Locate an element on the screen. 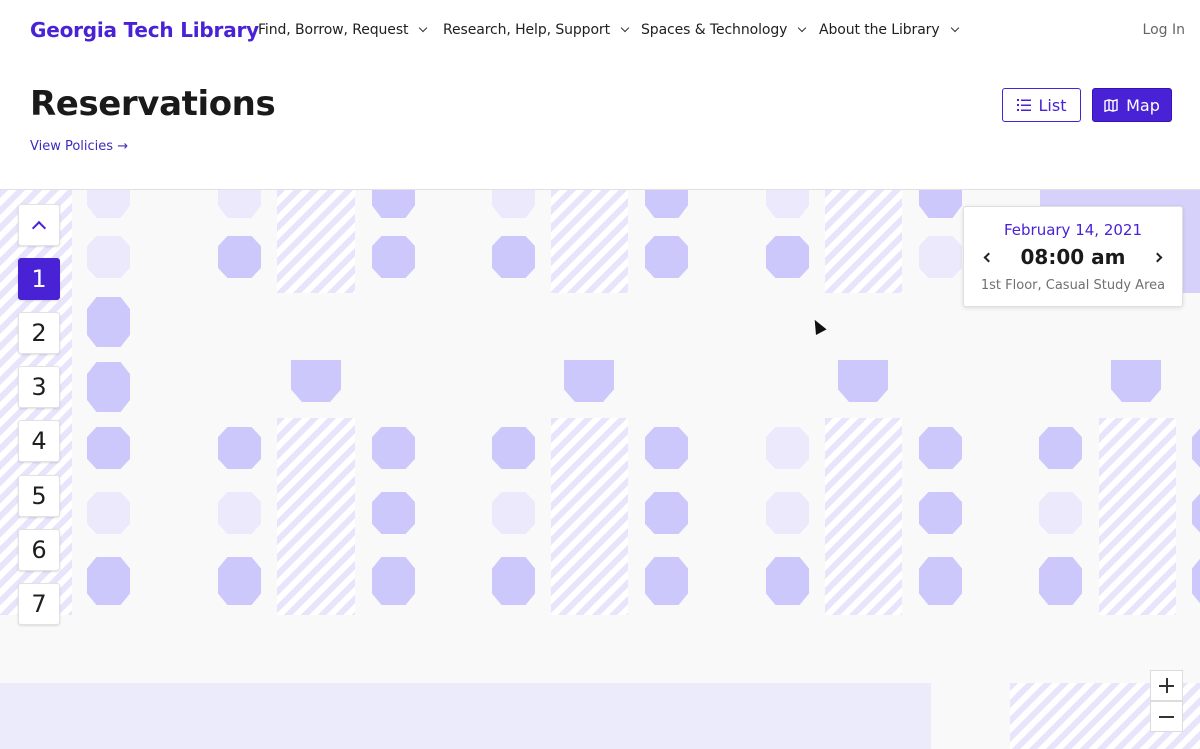 Image resolution: width=1200 pixels, height=749 pixels. page-title: Reservations is located at coordinates (153, 104).